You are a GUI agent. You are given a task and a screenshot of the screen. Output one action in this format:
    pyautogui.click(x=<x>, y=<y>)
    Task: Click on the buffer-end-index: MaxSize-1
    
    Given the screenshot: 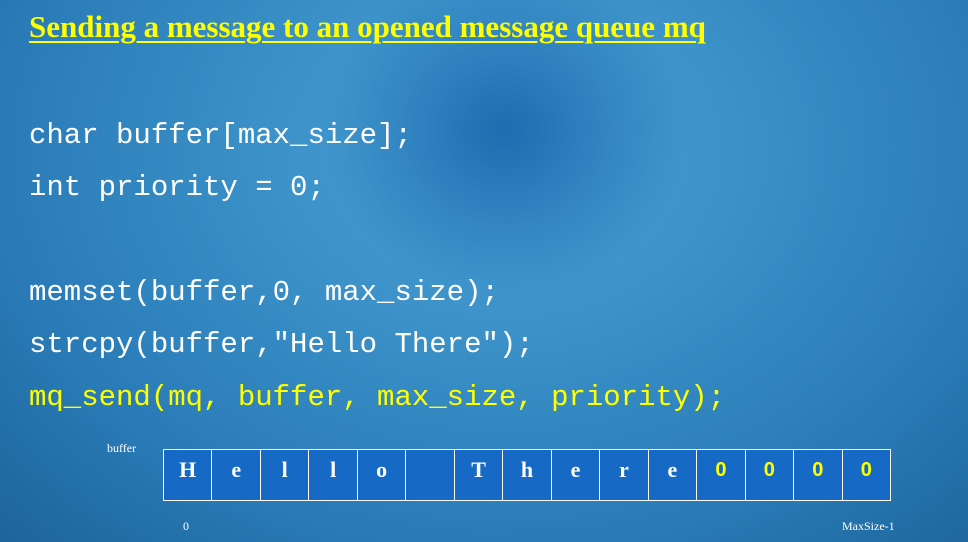 What is the action you would take?
    pyautogui.click(x=868, y=526)
    